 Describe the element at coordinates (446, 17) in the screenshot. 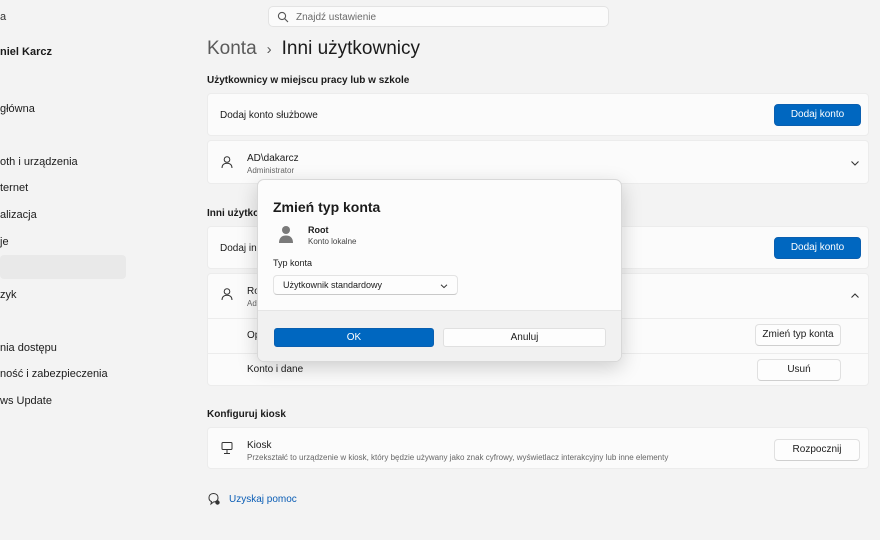

I see `search-input` at that location.